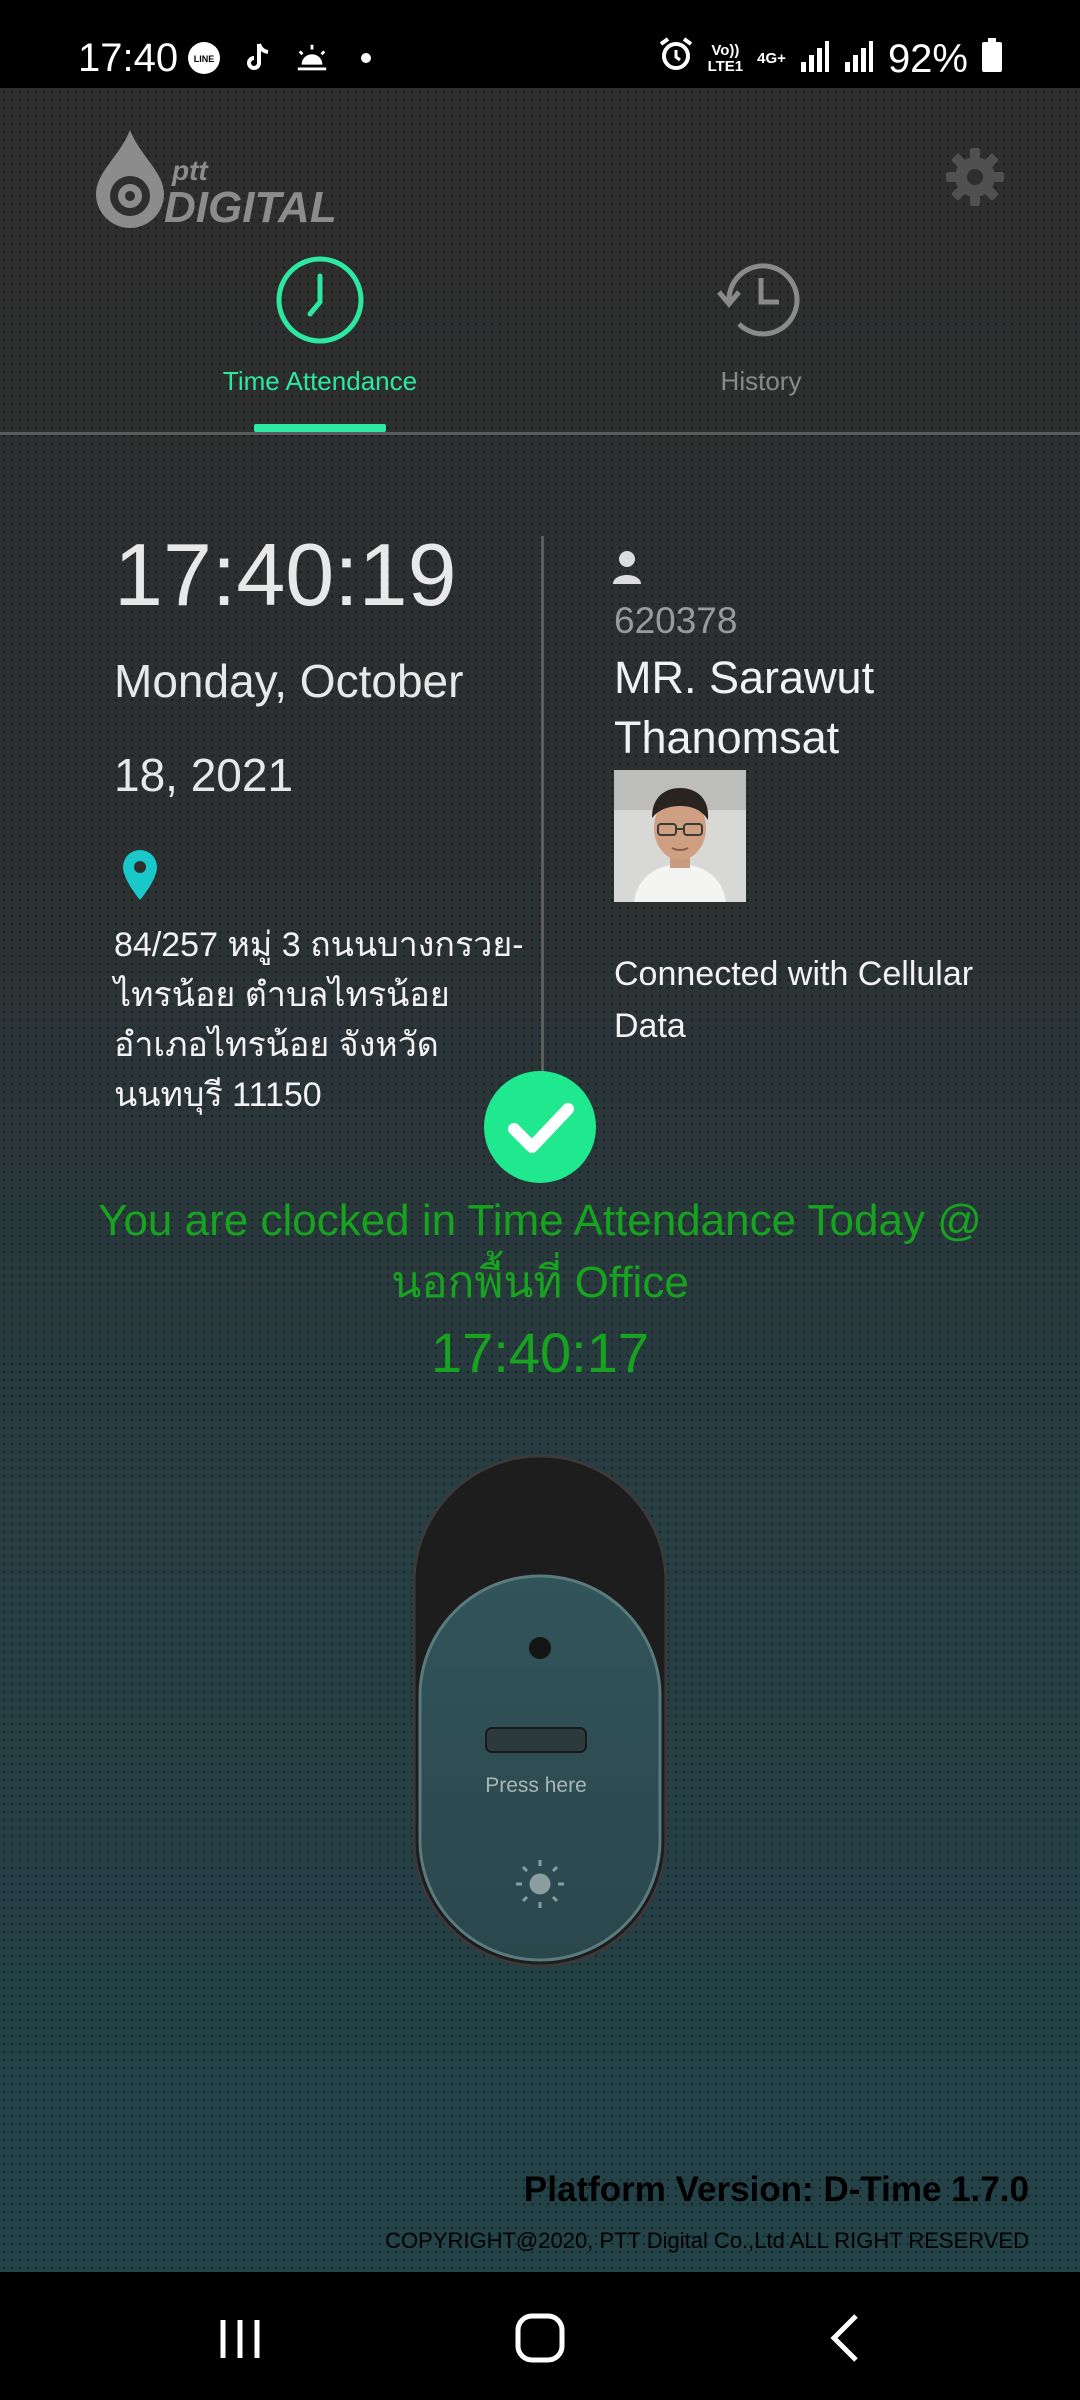 The image size is (1080, 2400). Describe the element at coordinates (680, 836) in the screenshot. I see `user-photo` at that location.